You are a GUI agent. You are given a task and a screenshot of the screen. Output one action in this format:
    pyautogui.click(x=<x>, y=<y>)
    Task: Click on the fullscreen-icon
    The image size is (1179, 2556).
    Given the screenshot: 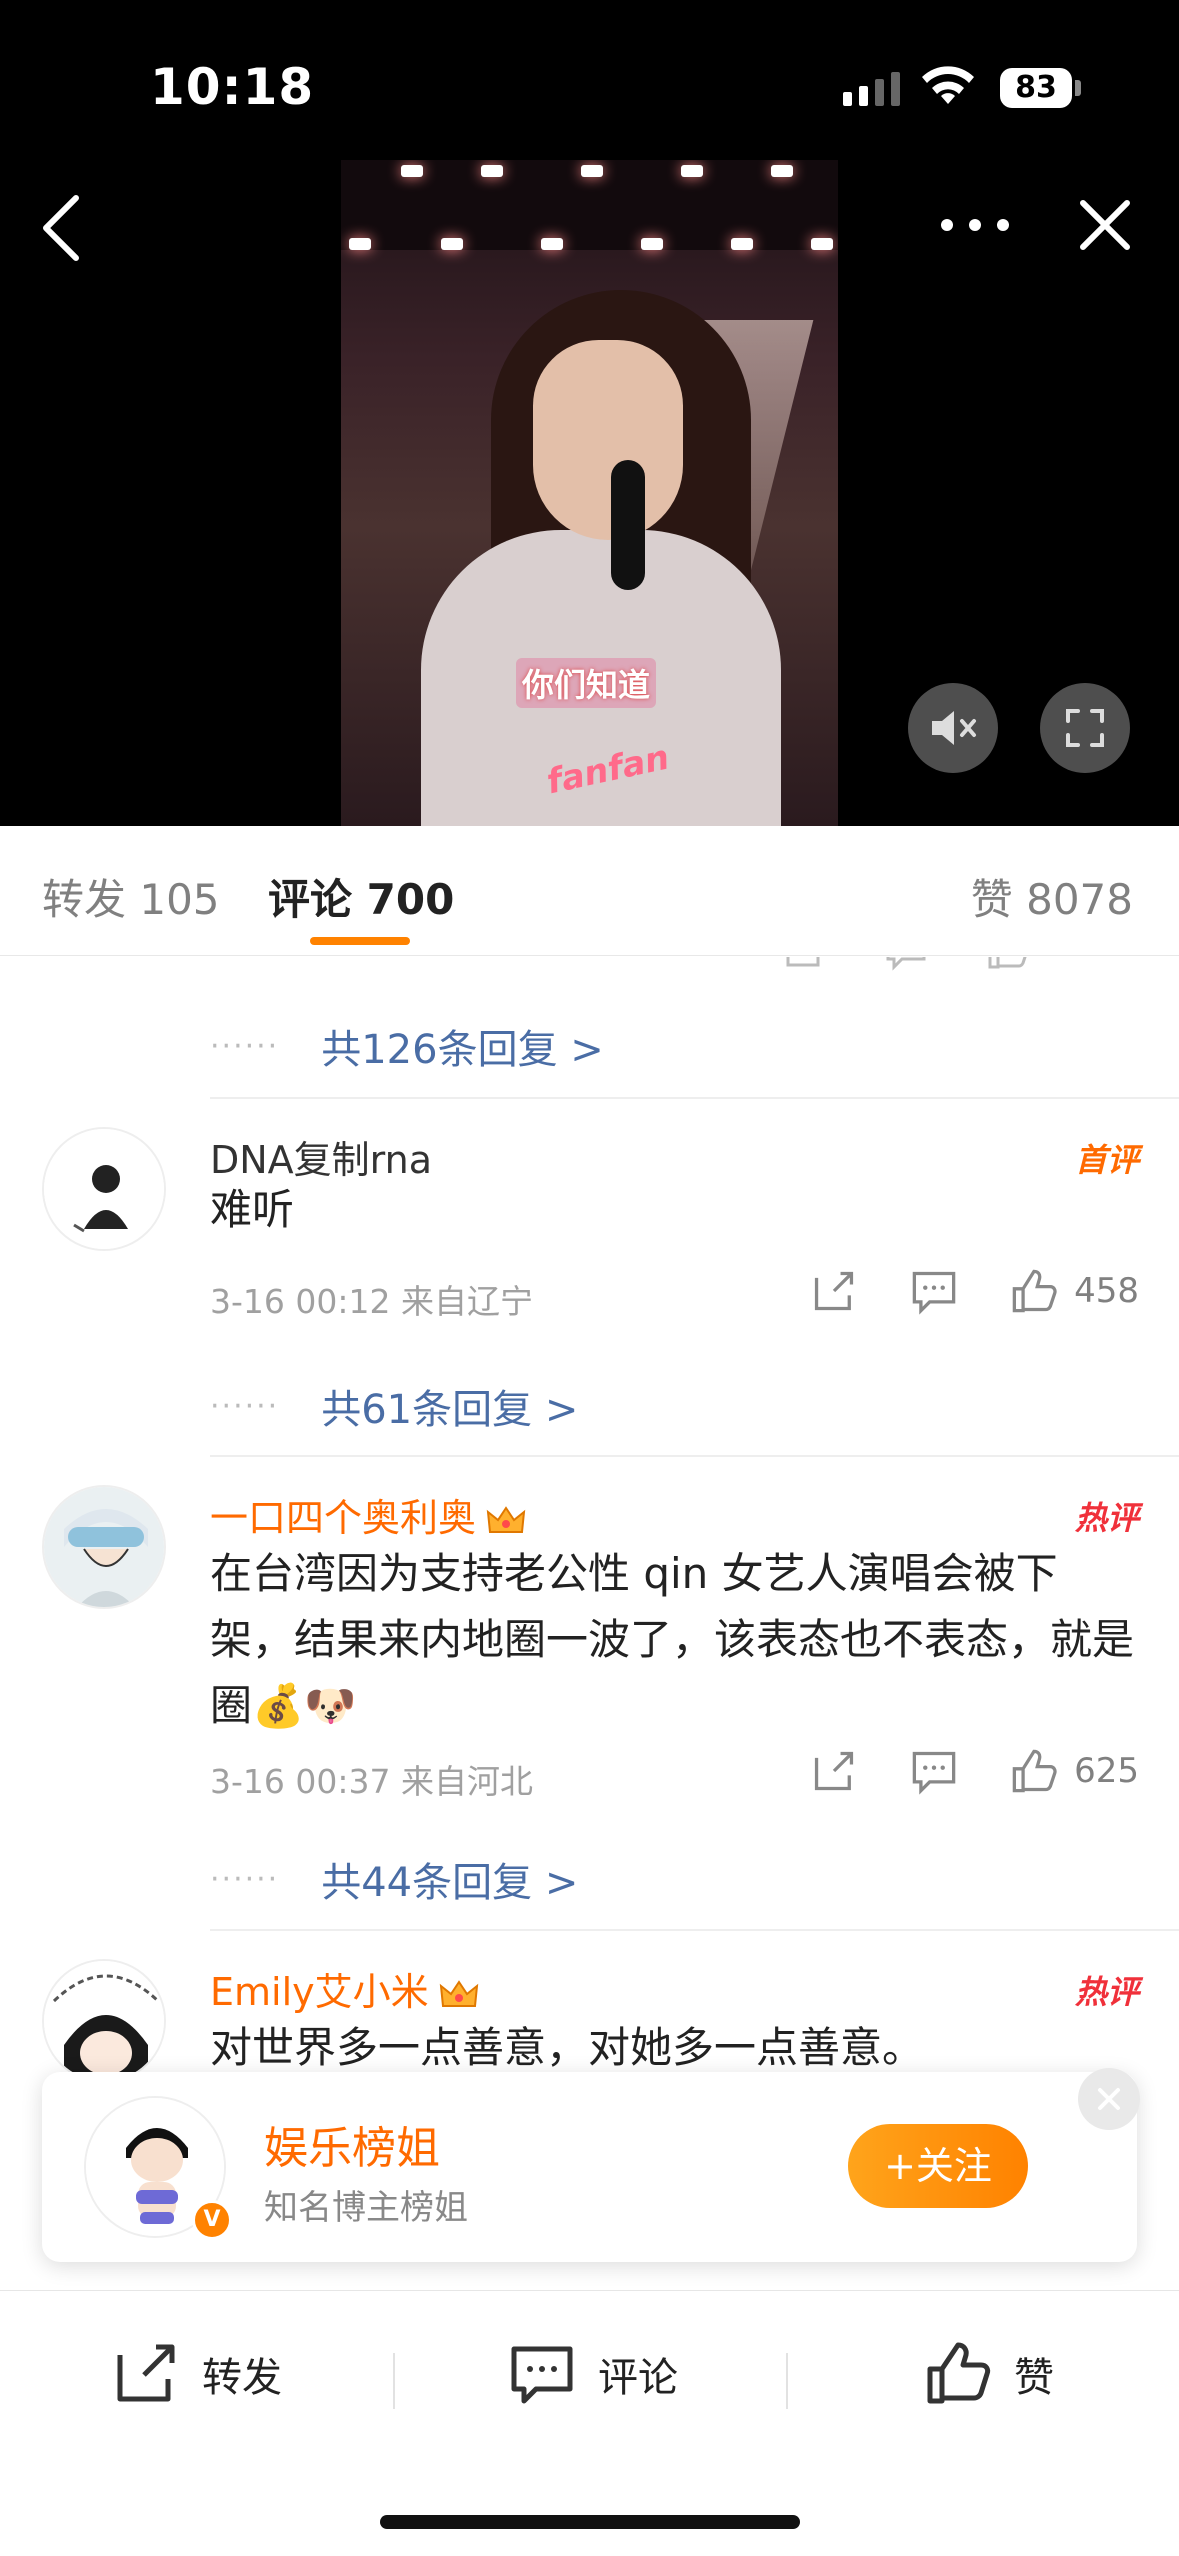 What is the action you would take?
    pyautogui.click(x=1085, y=728)
    